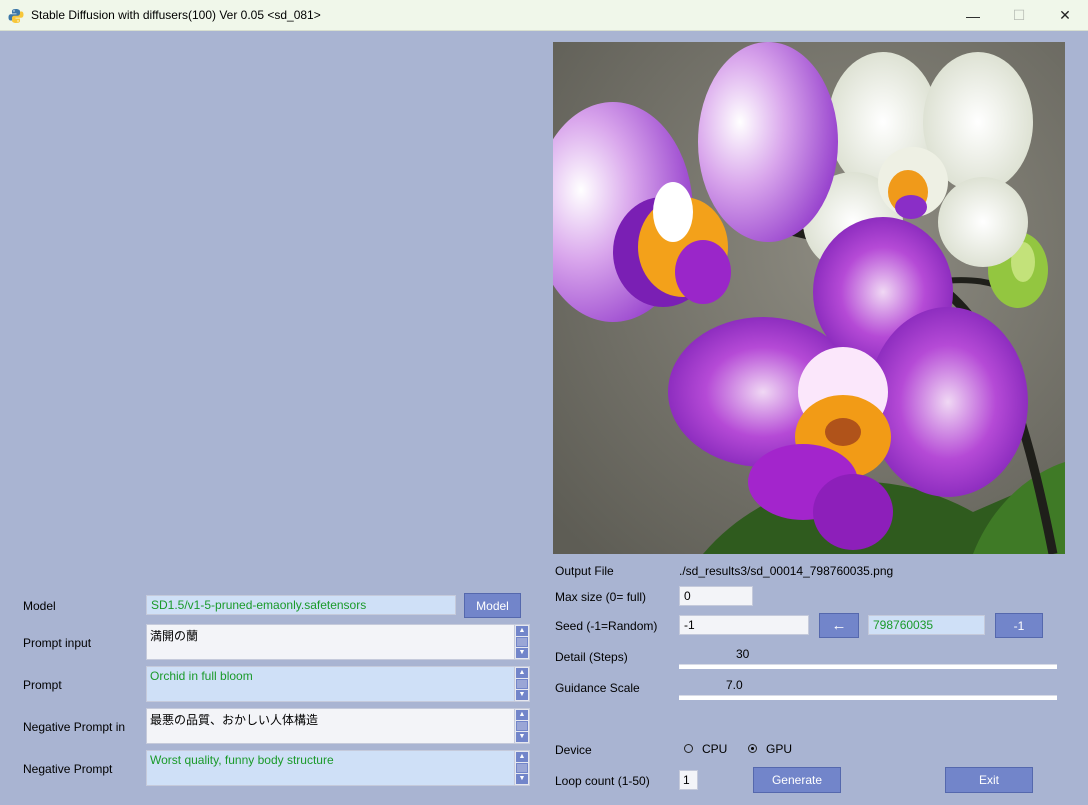 This screenshot has width=1088, height=805. What do you see at coordinates (201, 676) in the screenshot?
I see `prompt-text: Orchid in full bloom` at bounding box center [201, 676].